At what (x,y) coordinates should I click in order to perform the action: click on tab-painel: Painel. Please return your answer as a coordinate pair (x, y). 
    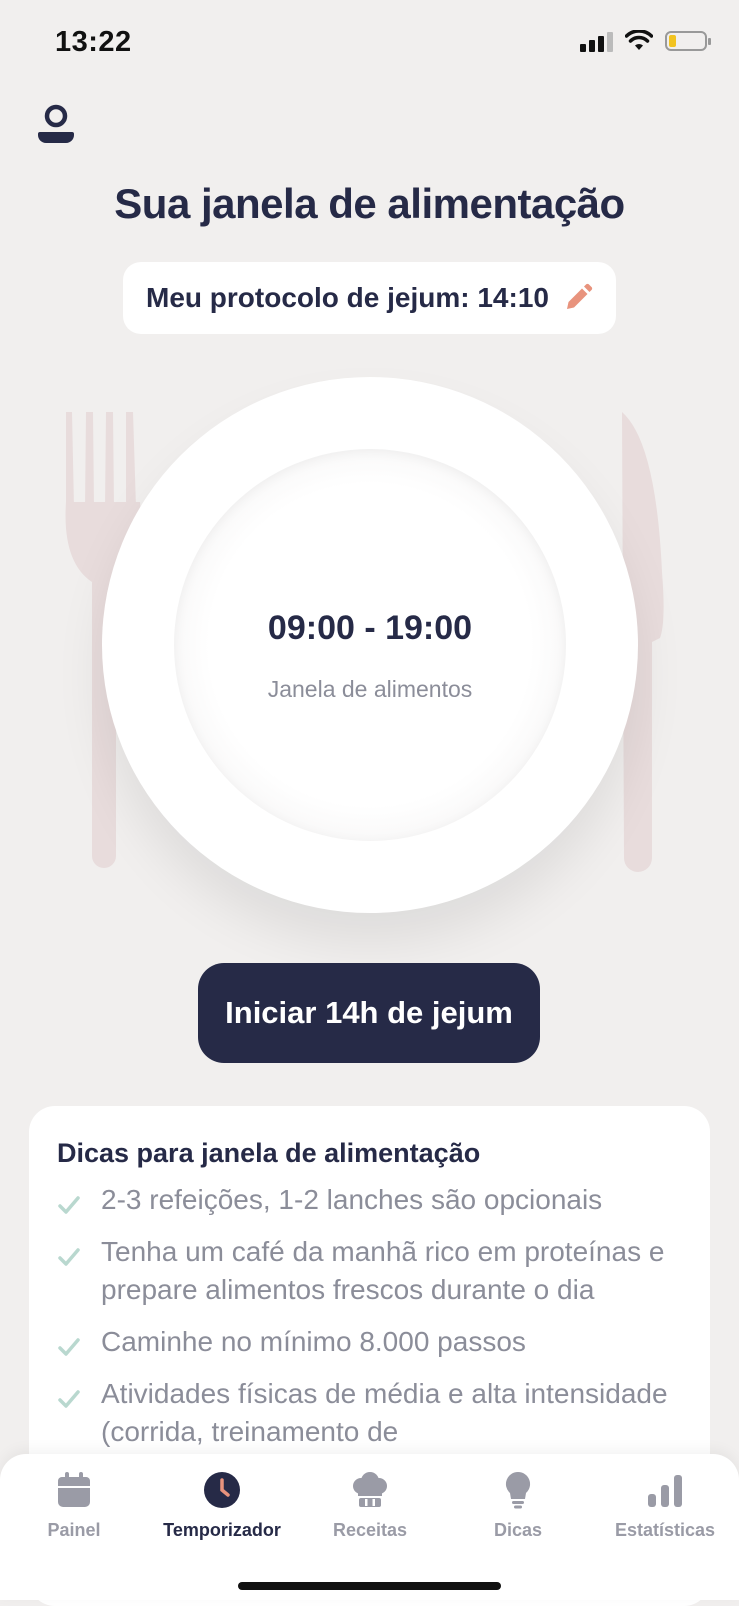
    Looking at the image, I should click on (74, 1504).